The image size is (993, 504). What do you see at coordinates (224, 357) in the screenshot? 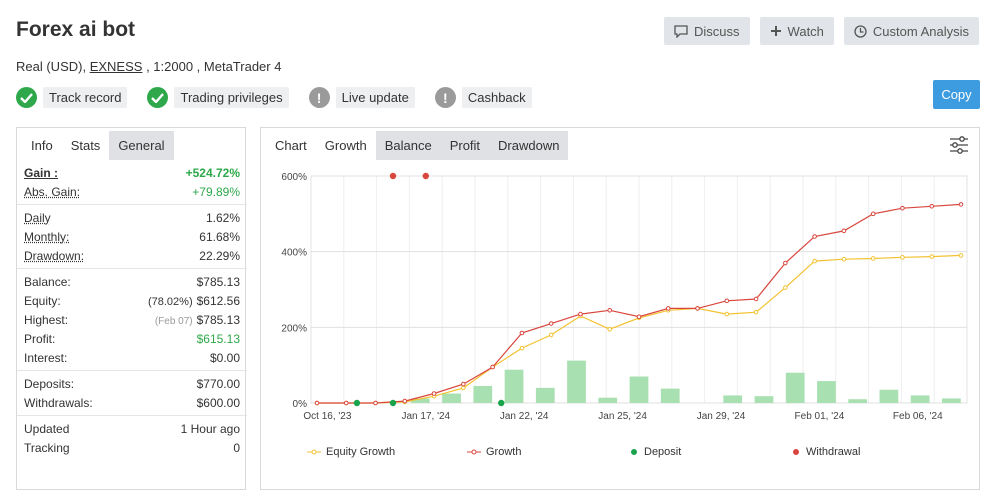
I see `stat-value: $0.00` at bounding box center [224, 357].